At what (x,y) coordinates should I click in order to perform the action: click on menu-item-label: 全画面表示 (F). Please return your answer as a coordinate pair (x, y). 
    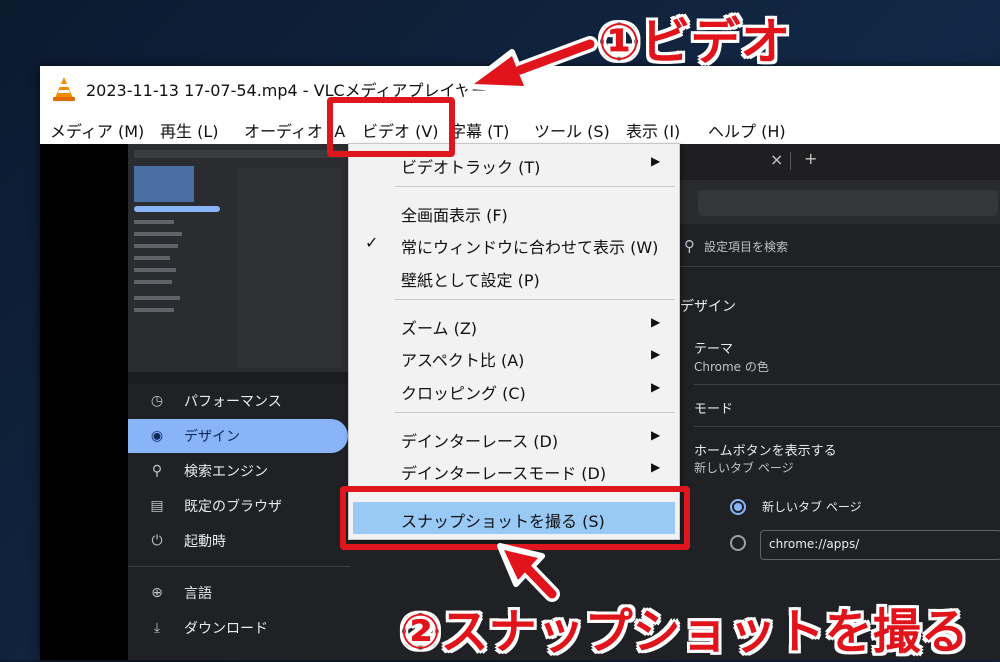
    Looking at the image, I should click on (454, 215).